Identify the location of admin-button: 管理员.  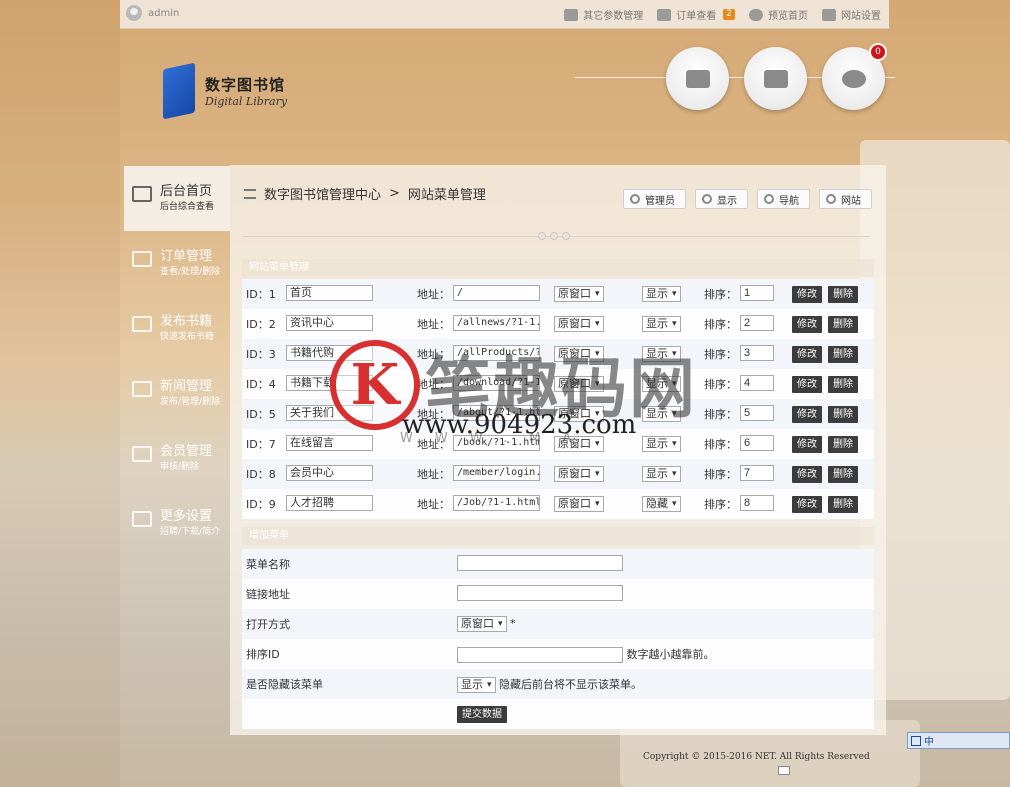
(654, 199).